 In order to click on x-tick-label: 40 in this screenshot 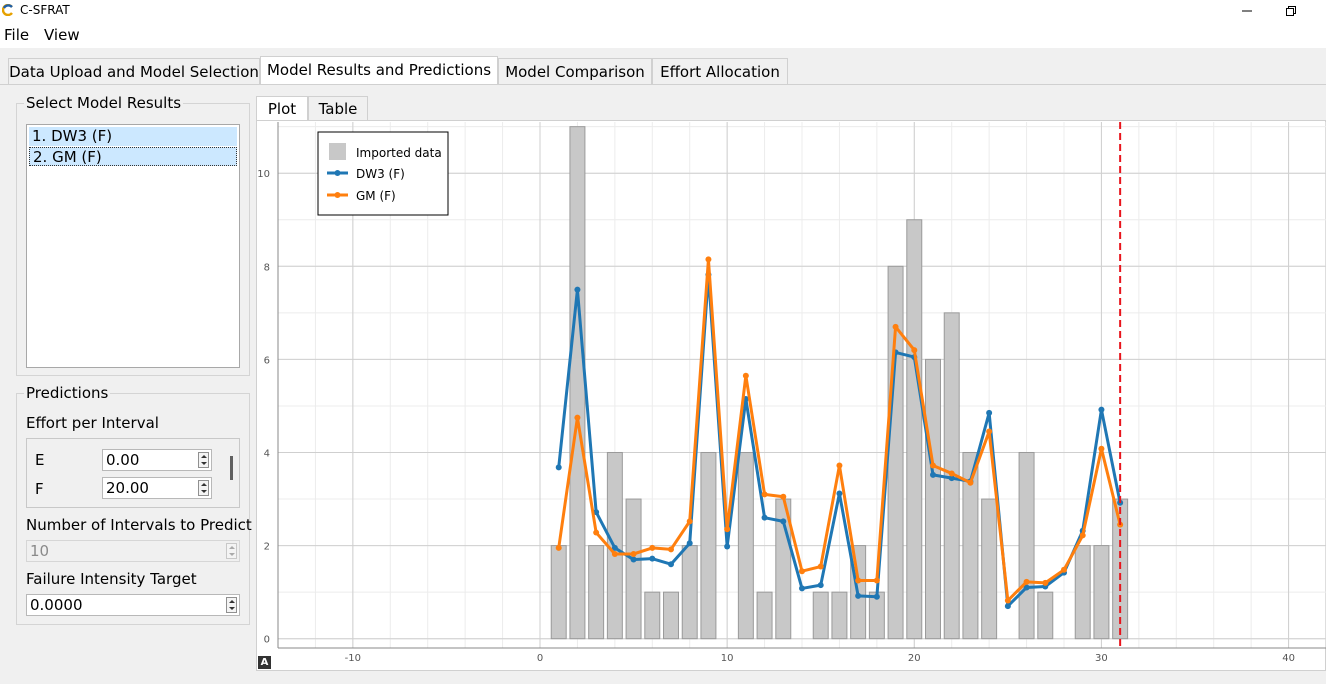, I will do `click(1288, 658)`.